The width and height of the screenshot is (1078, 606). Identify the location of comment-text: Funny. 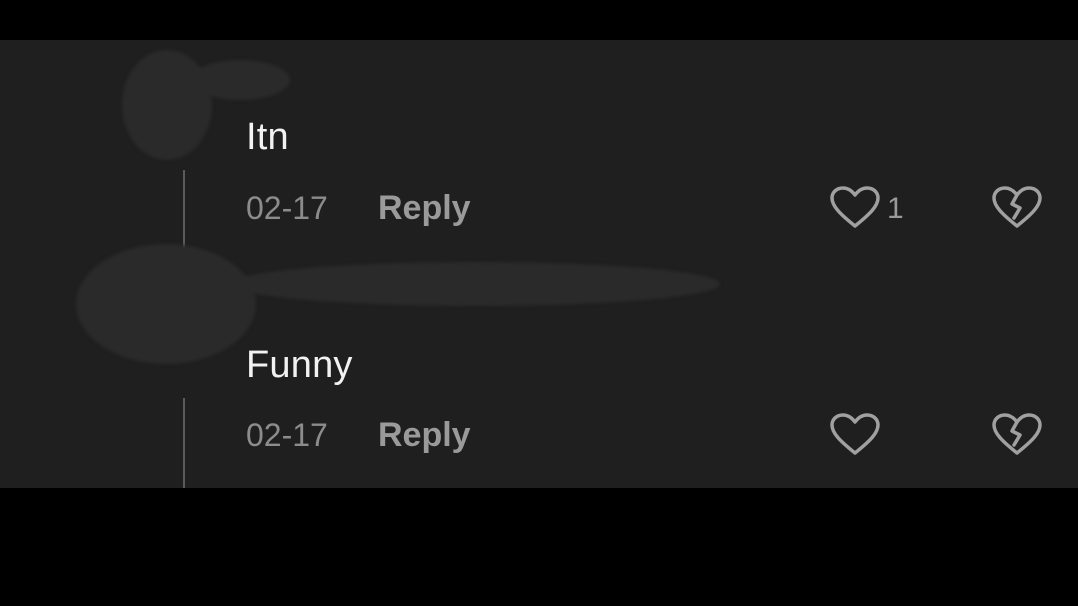
(299, 365).